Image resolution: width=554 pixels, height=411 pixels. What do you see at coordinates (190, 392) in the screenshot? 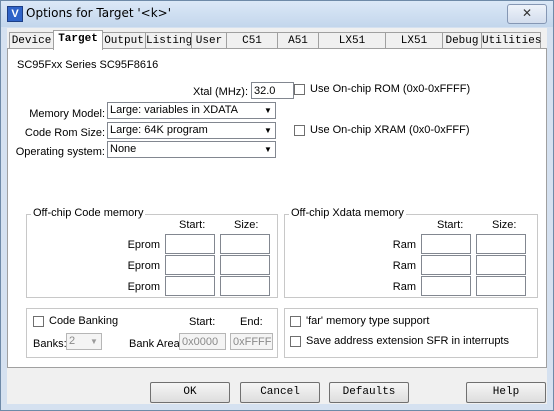
I see `ok-button: OK` at bounding box center [190, 392].